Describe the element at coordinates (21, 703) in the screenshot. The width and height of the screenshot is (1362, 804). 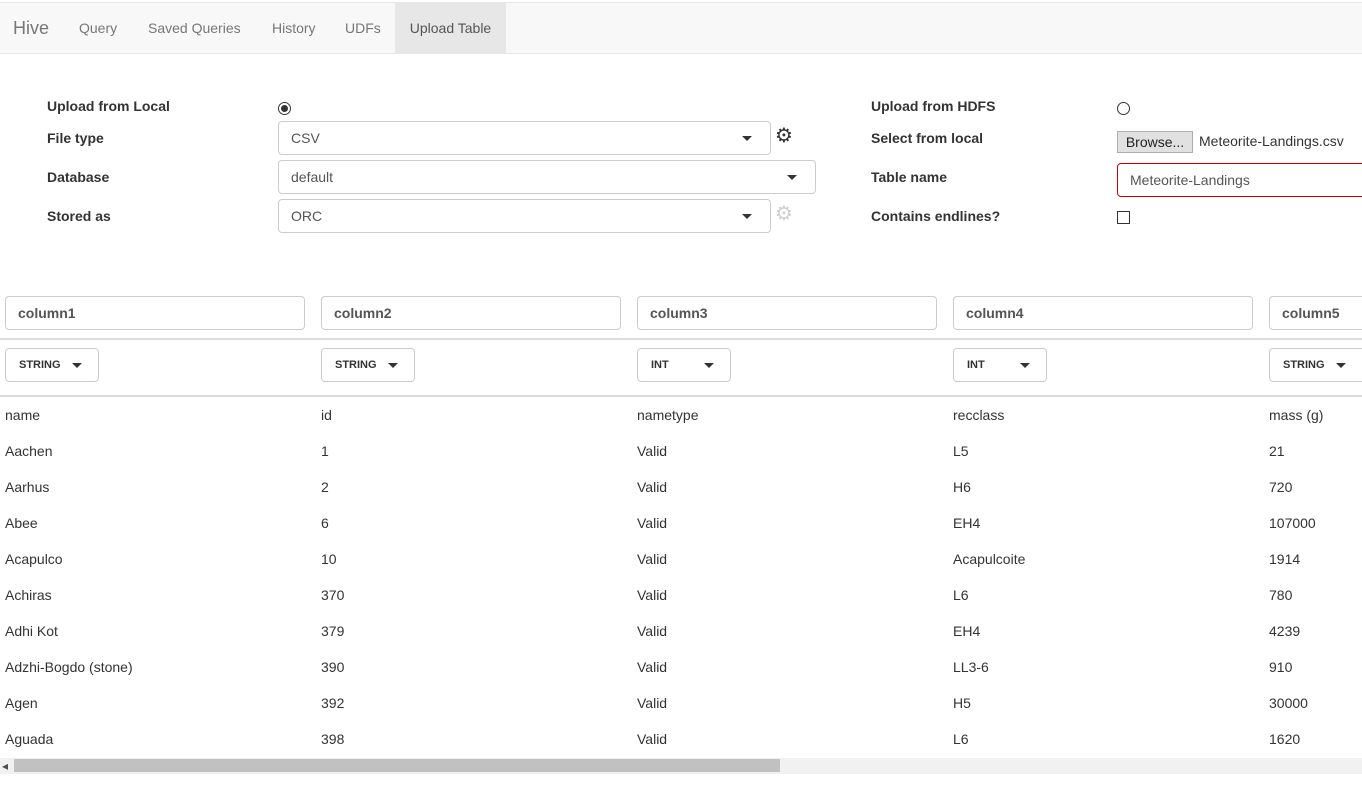
I see `preview-cell: Agen` at that location.